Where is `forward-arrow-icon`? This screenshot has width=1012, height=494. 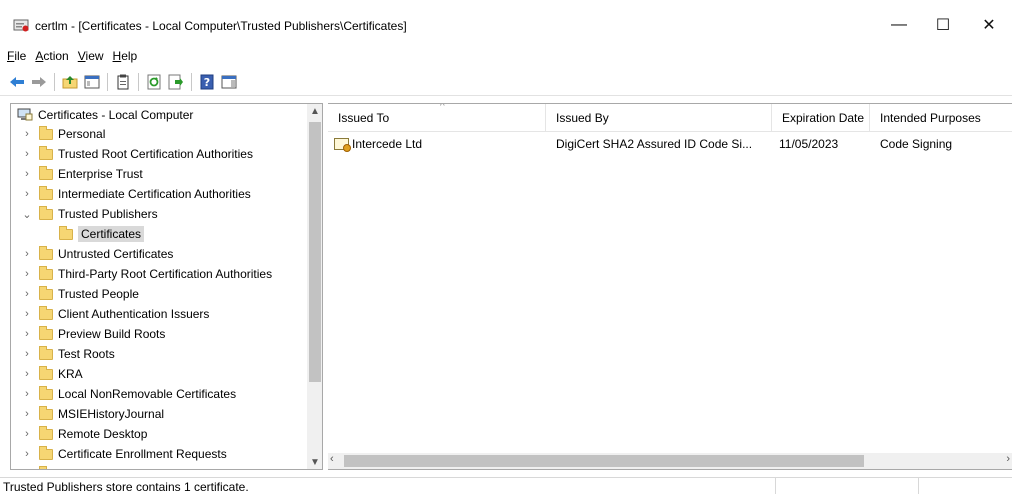 forward-arrow-icon is located at coordinates (39, 81).